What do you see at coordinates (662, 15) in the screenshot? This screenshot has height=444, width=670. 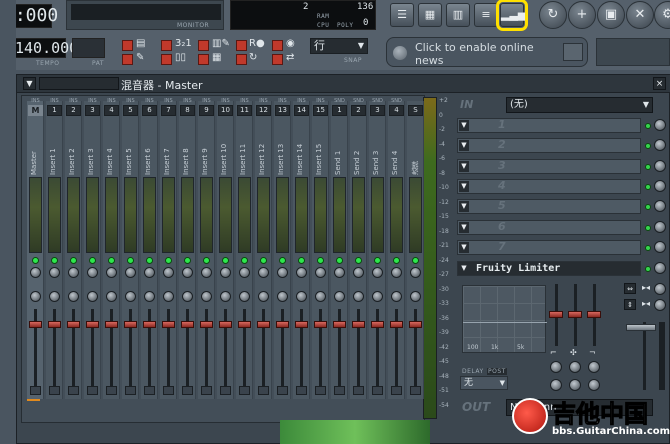 I see `settings-icon: ⚙` at bounding box center [662, 15].